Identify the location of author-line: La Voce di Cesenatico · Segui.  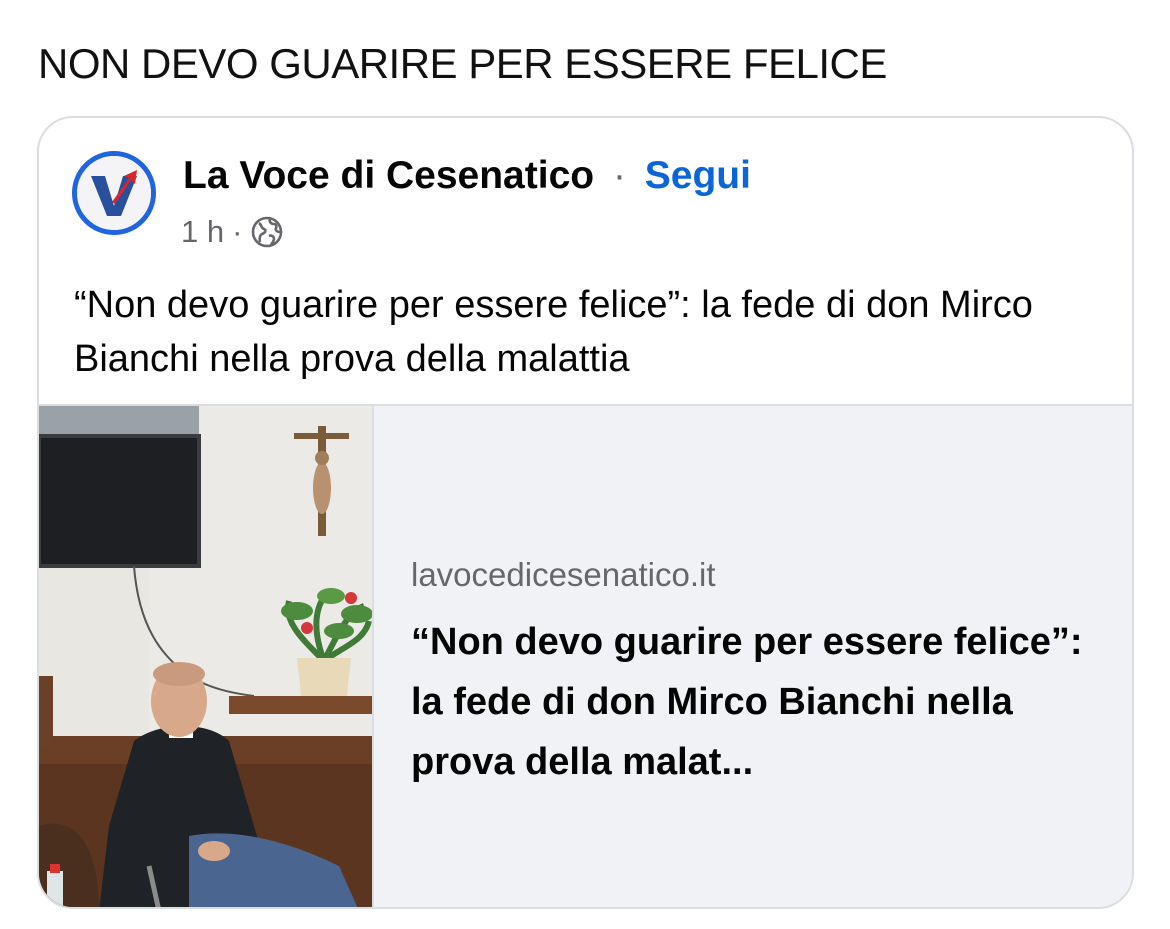
(467, 176).